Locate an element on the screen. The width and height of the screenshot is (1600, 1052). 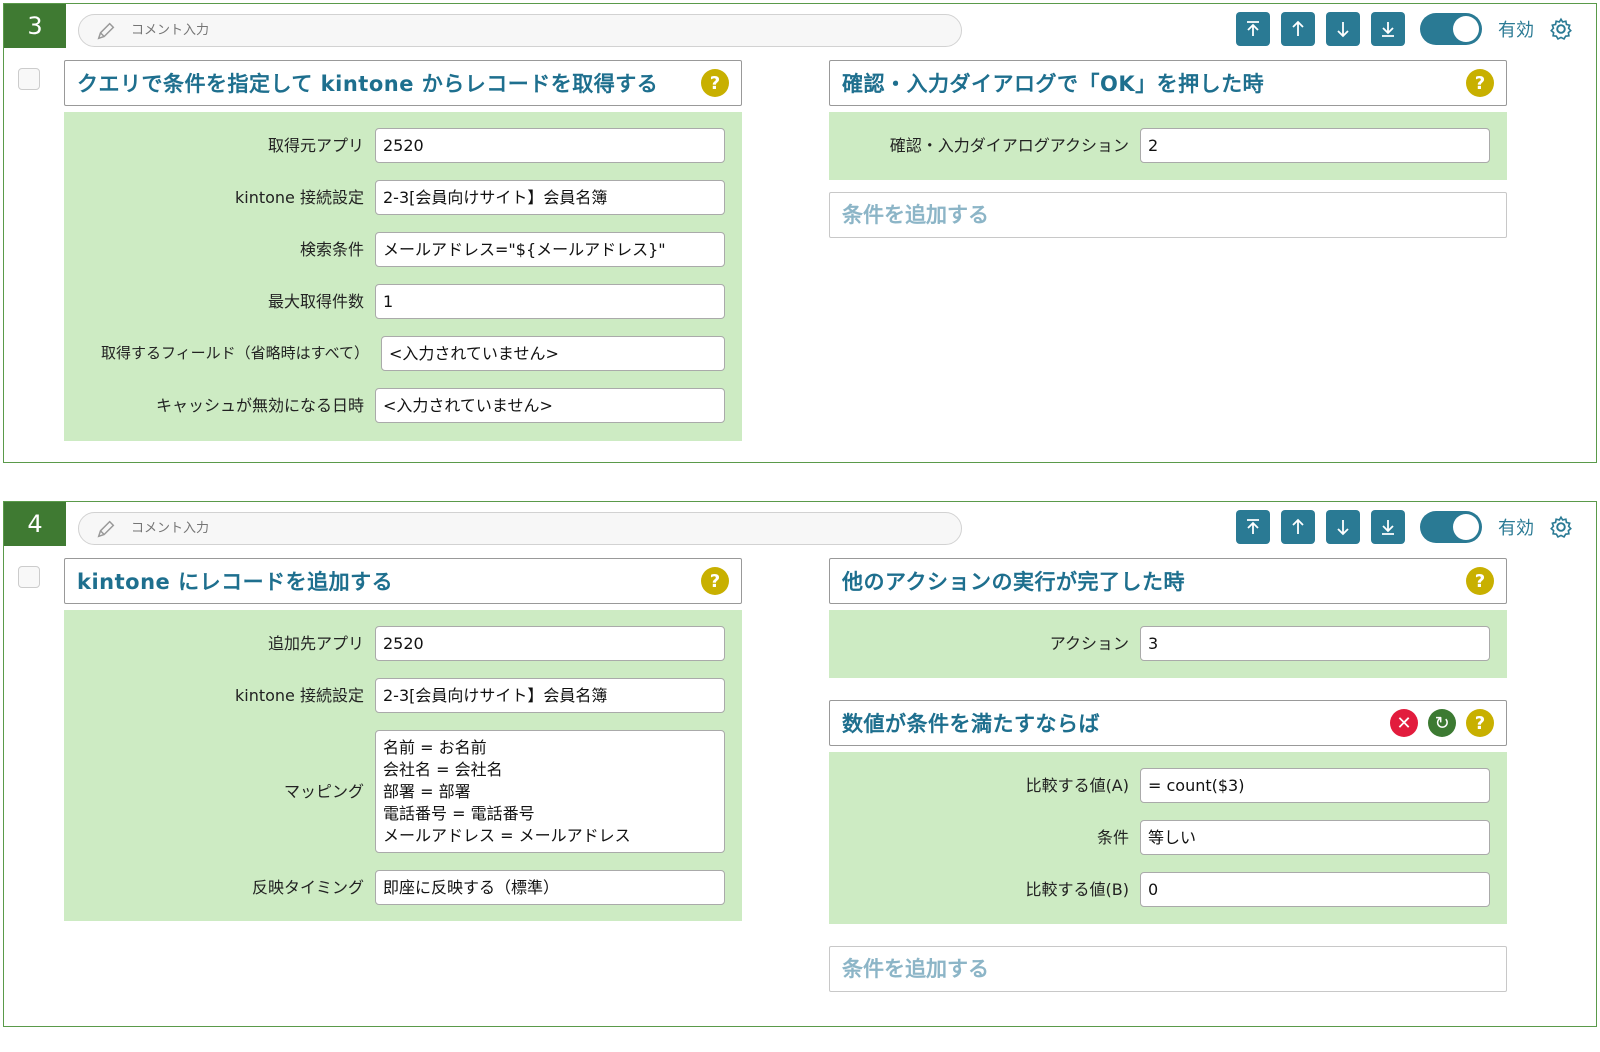
field-row: アクション 3 is located at coordinates (1168, 643).